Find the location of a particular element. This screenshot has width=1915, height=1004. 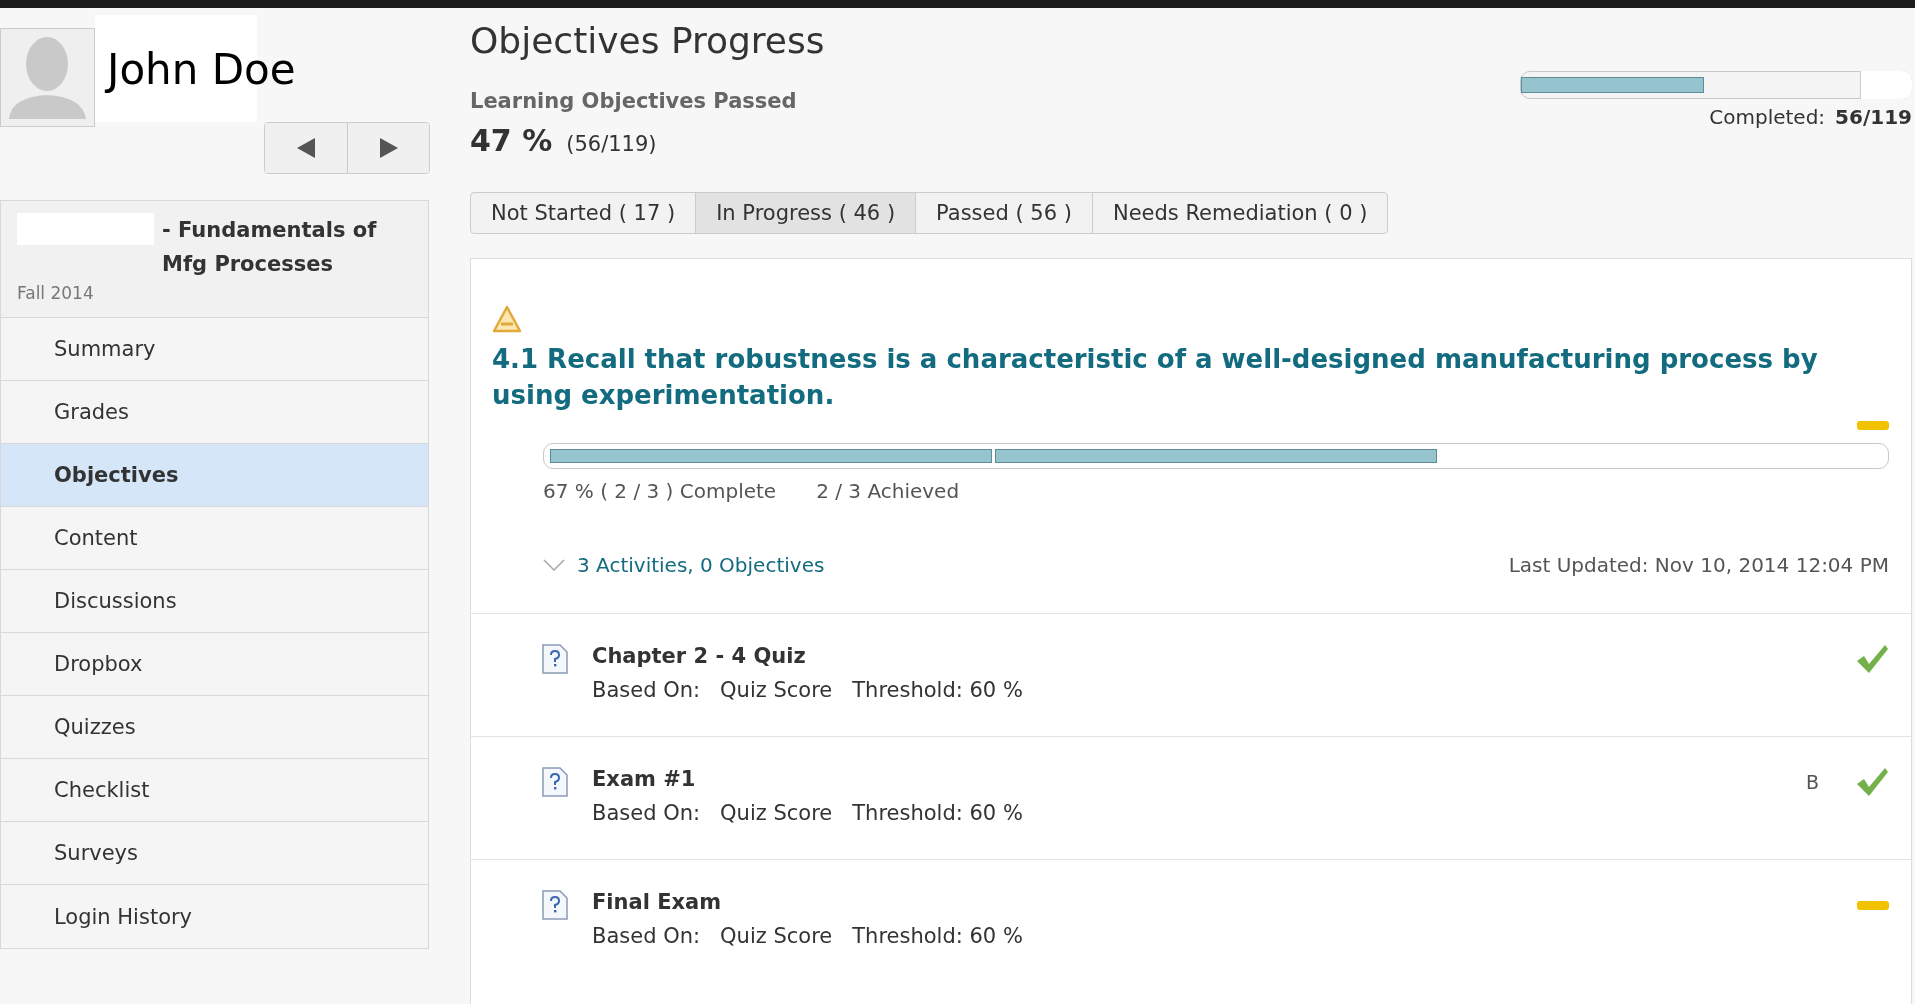

last-updated: Last Updated: Nov 10, 2014 12:04 PM is located at coordinates (1698, 565).